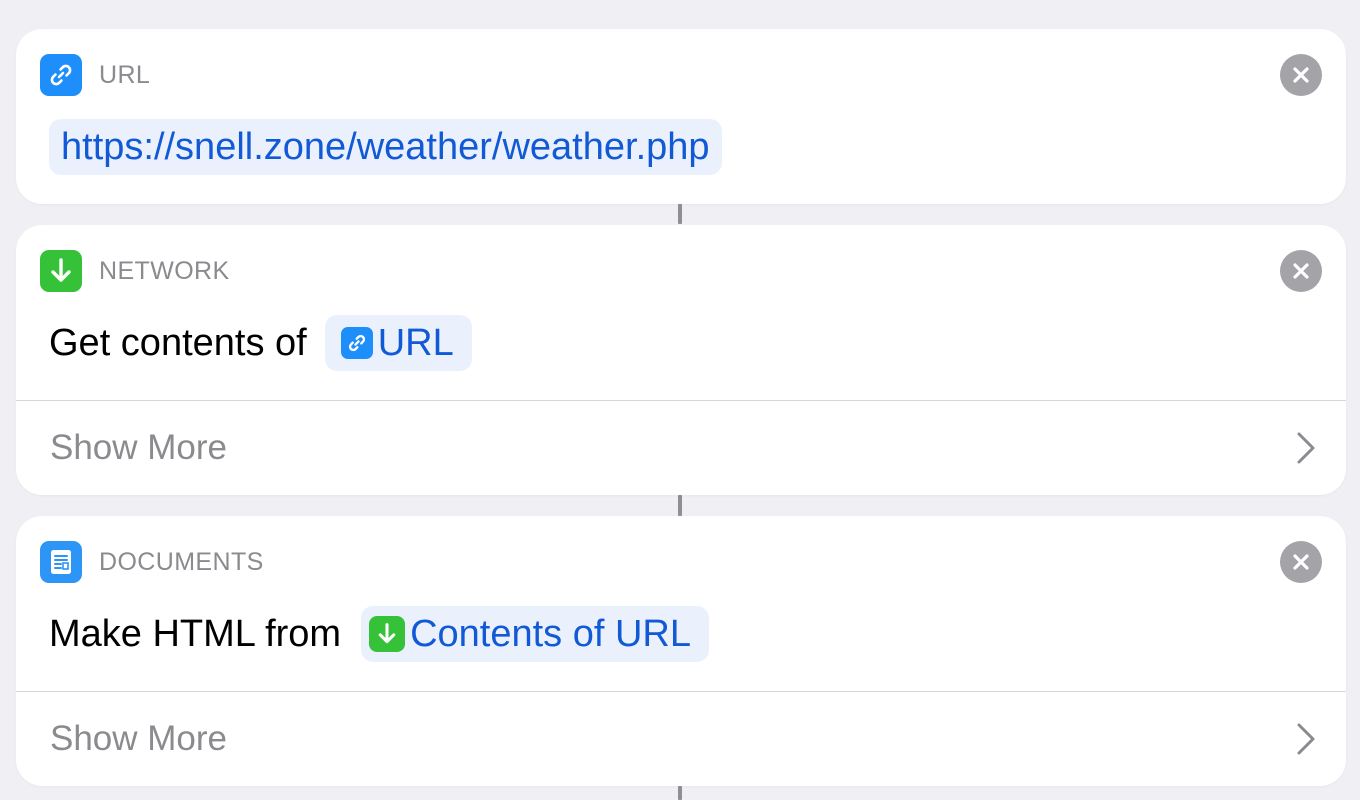  Describe the element at coordinates (61, 562) in the screenshot. I see `document-icon` at that location.